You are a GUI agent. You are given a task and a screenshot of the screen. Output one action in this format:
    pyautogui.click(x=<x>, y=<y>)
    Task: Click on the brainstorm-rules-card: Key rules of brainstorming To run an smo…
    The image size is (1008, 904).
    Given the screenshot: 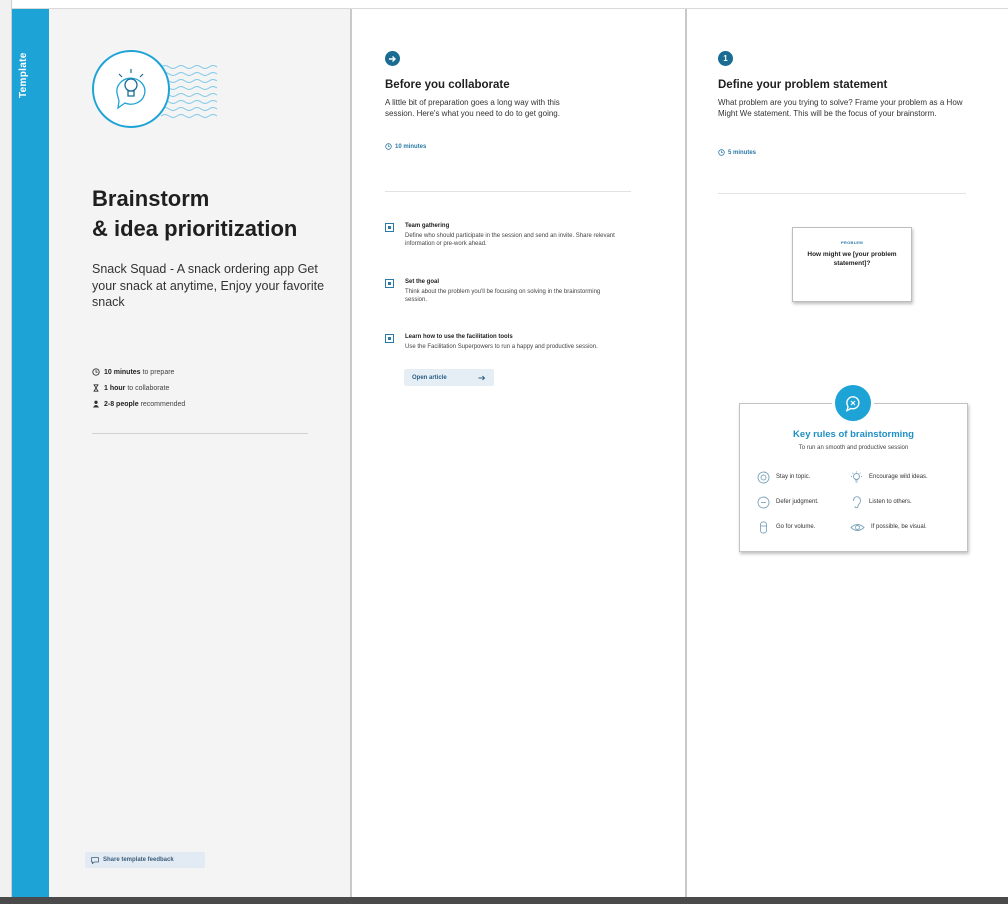 What is the action you would take?
    pyautogui.click(x=853, y=477)
    